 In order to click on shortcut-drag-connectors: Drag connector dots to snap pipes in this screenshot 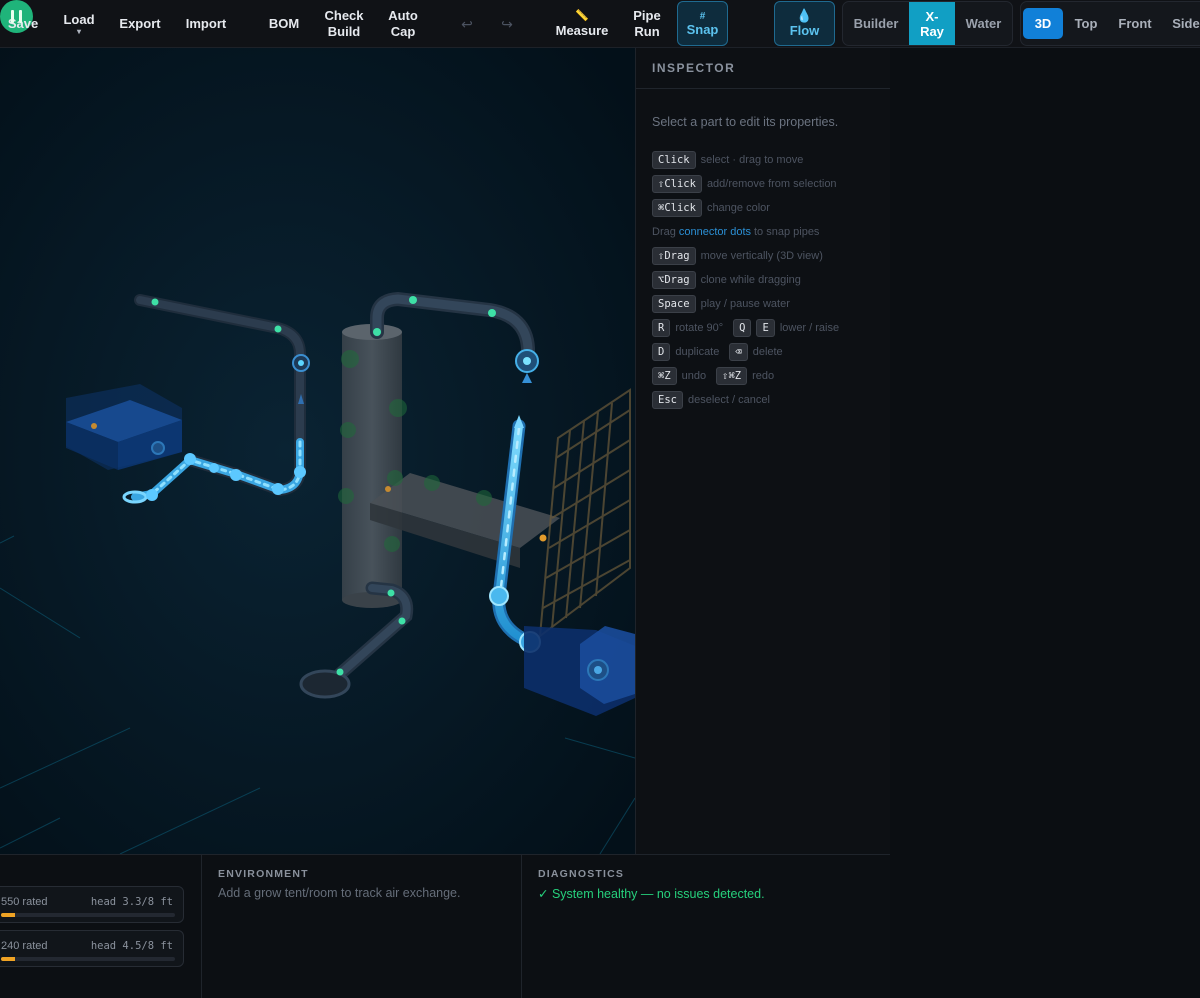, I will do `click(769, 232)`.